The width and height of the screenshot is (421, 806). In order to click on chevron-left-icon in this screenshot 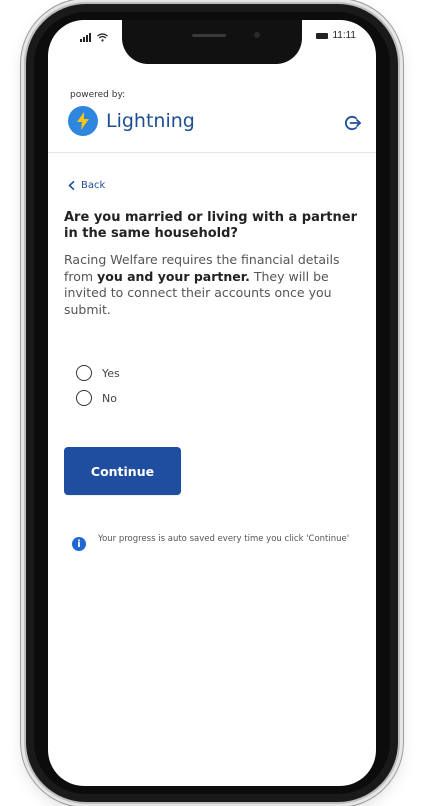, I will do `click(71, 185)`.